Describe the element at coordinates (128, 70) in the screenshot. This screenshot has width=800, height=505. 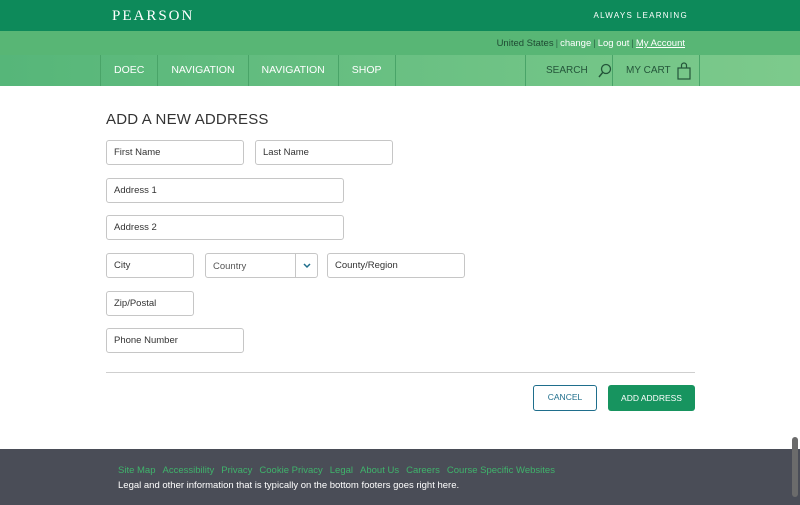
I see `nav-item-doec: DOEC` at that location.